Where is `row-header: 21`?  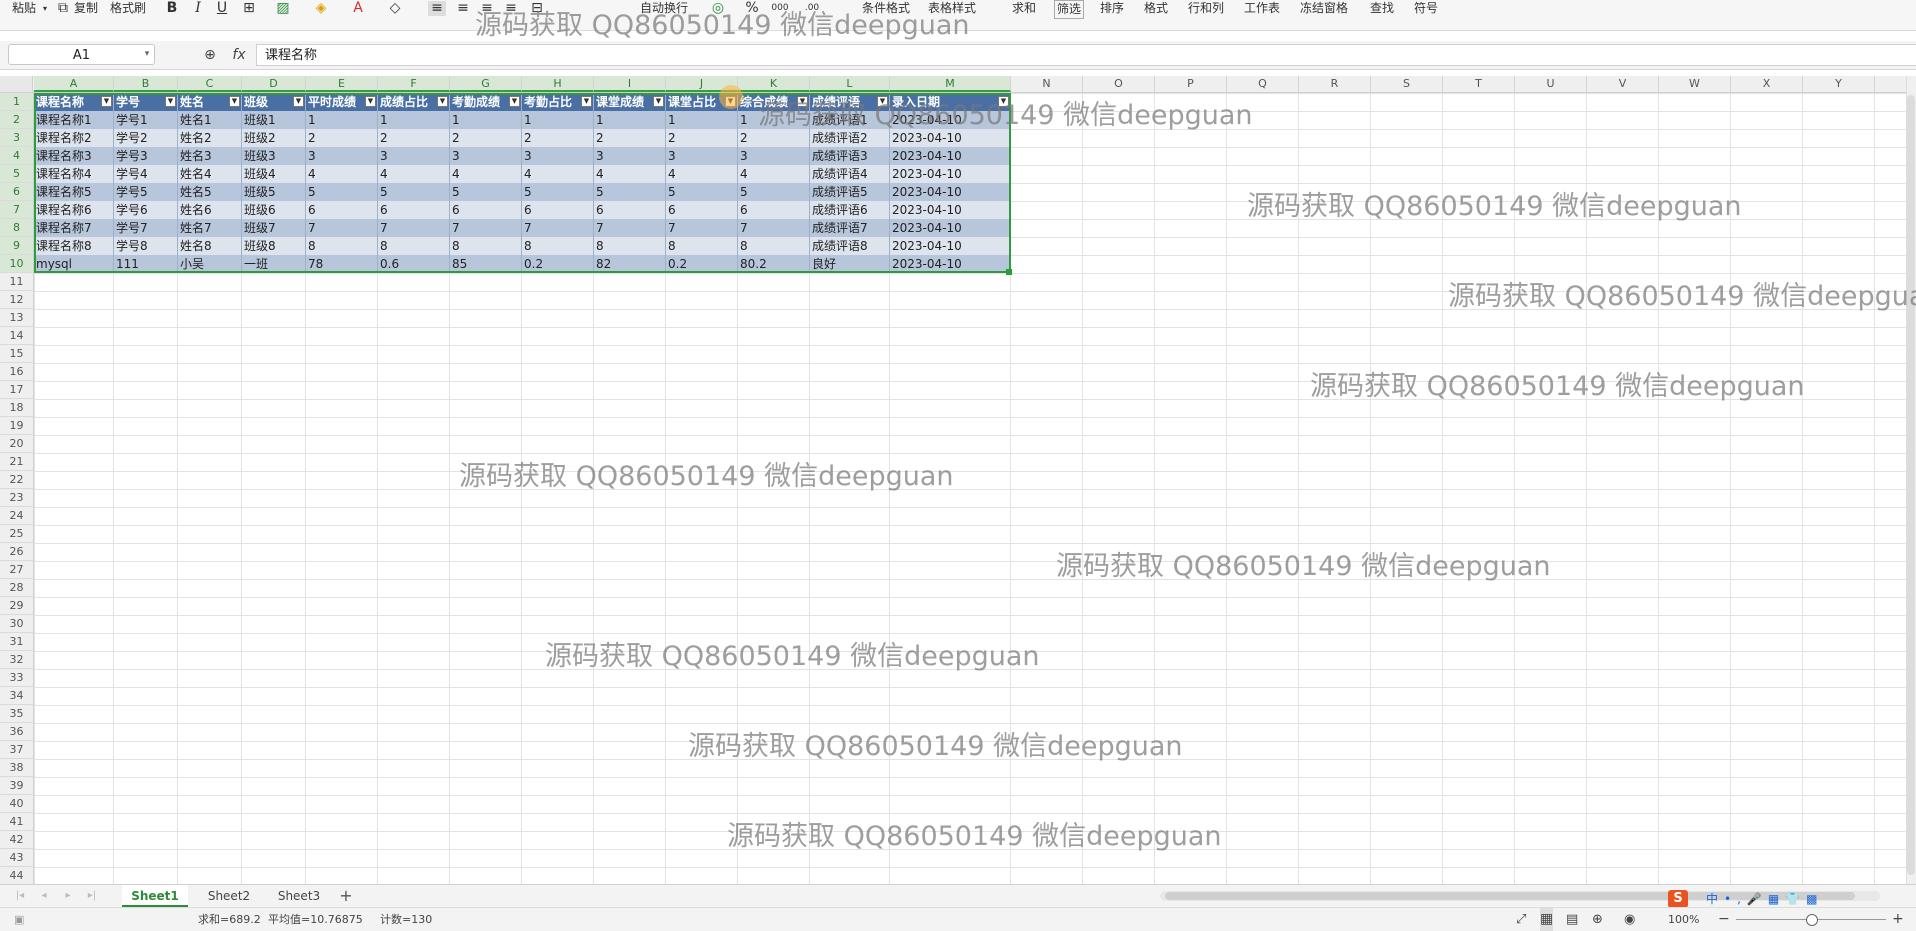 row-header: 21 is located at coordinates (16, 462).